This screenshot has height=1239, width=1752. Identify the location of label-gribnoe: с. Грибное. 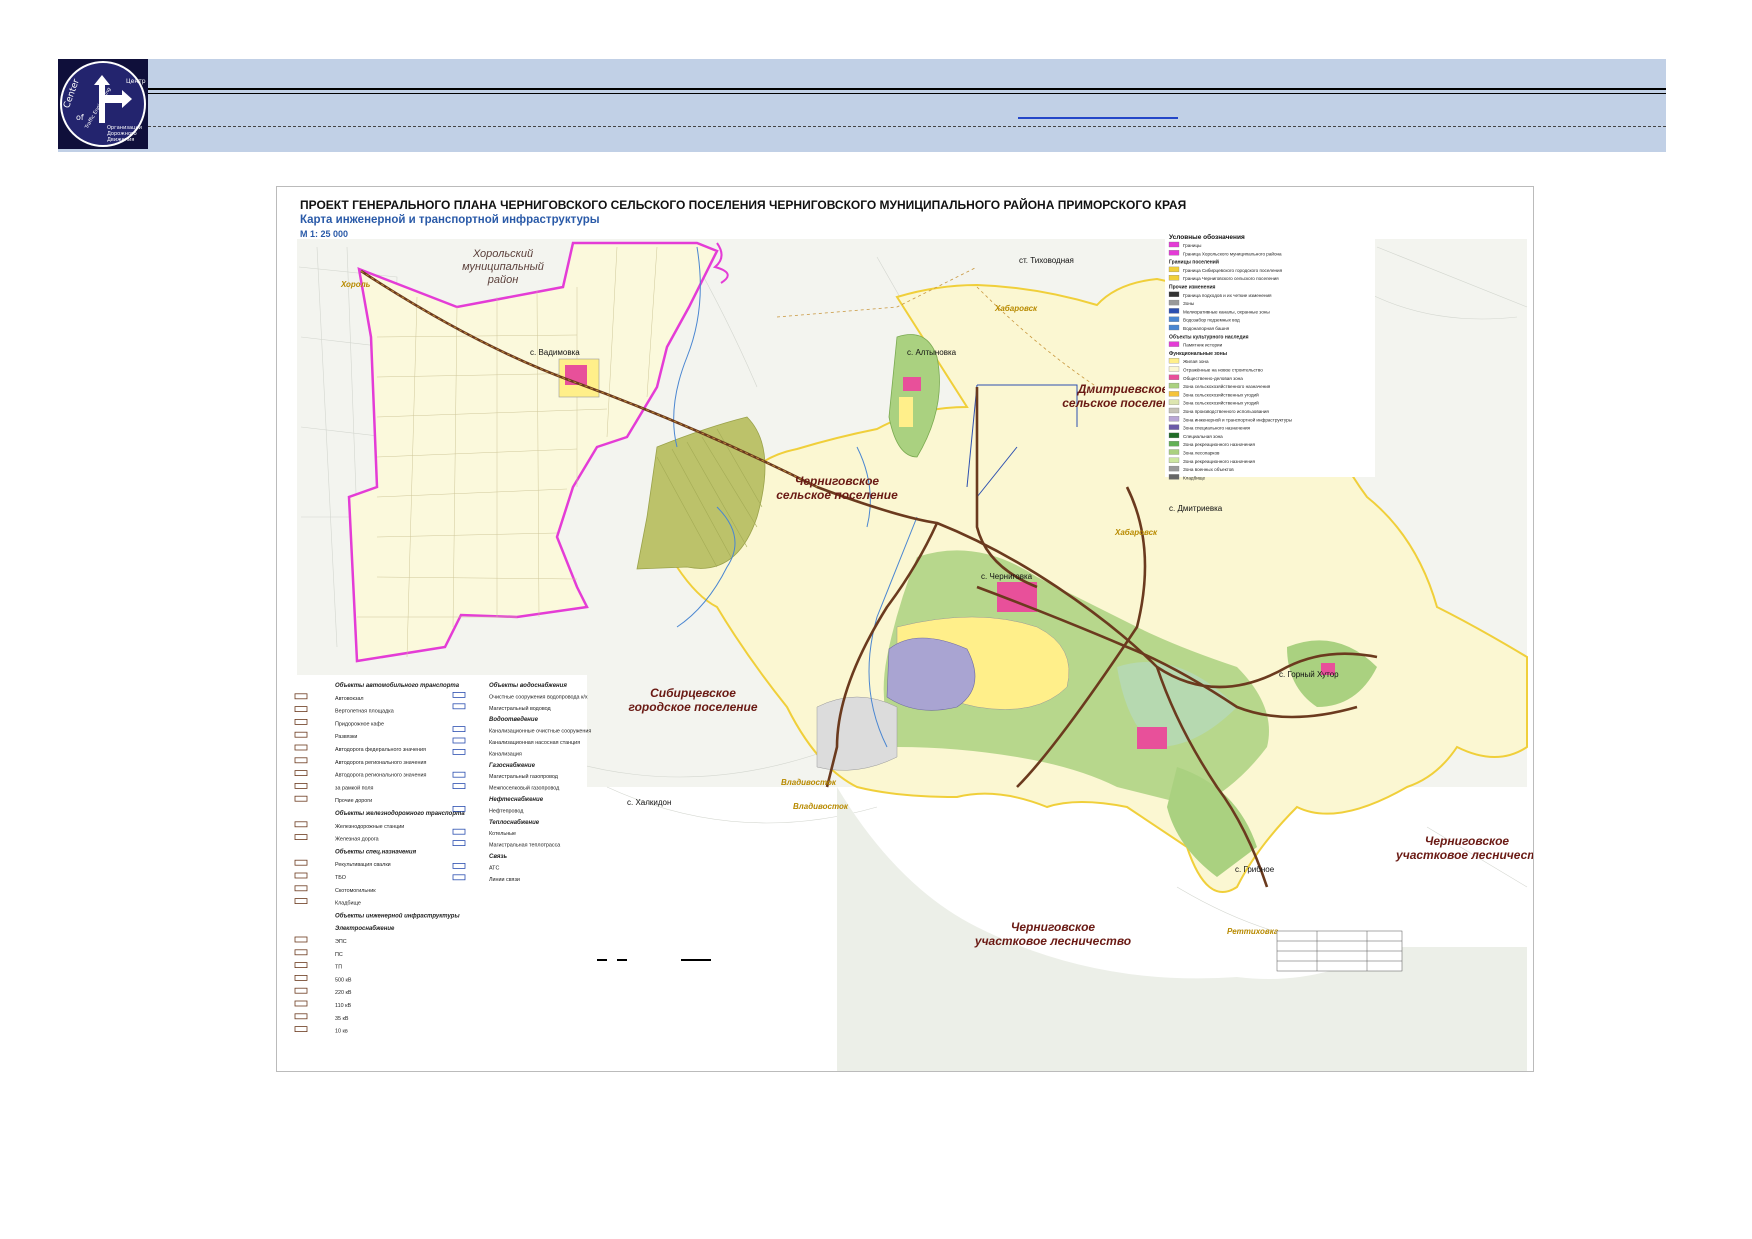
(1255, 869).